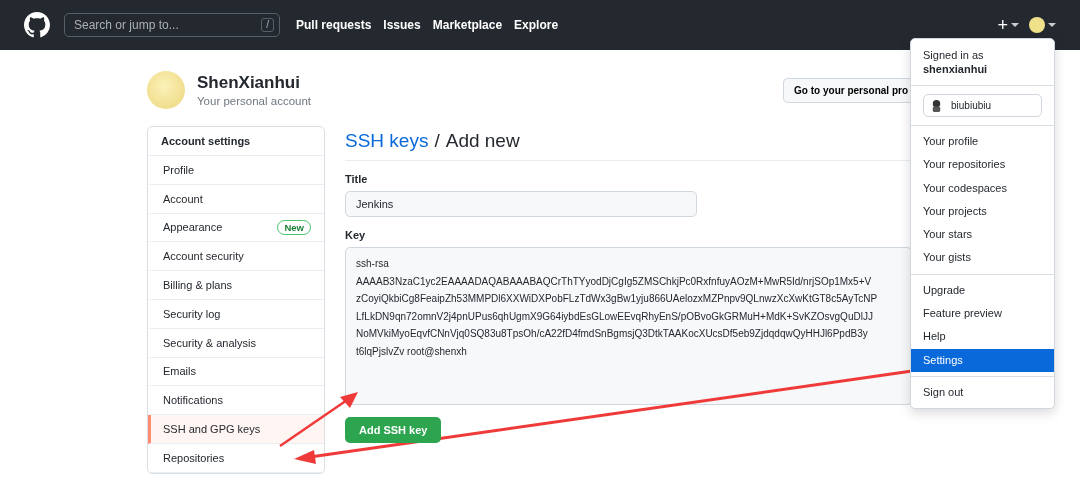 Image resolution: width=1080 pixels, height=481 pixels. I want to click on sidebar-item: SSH and GPG keys, so click(236, 429).